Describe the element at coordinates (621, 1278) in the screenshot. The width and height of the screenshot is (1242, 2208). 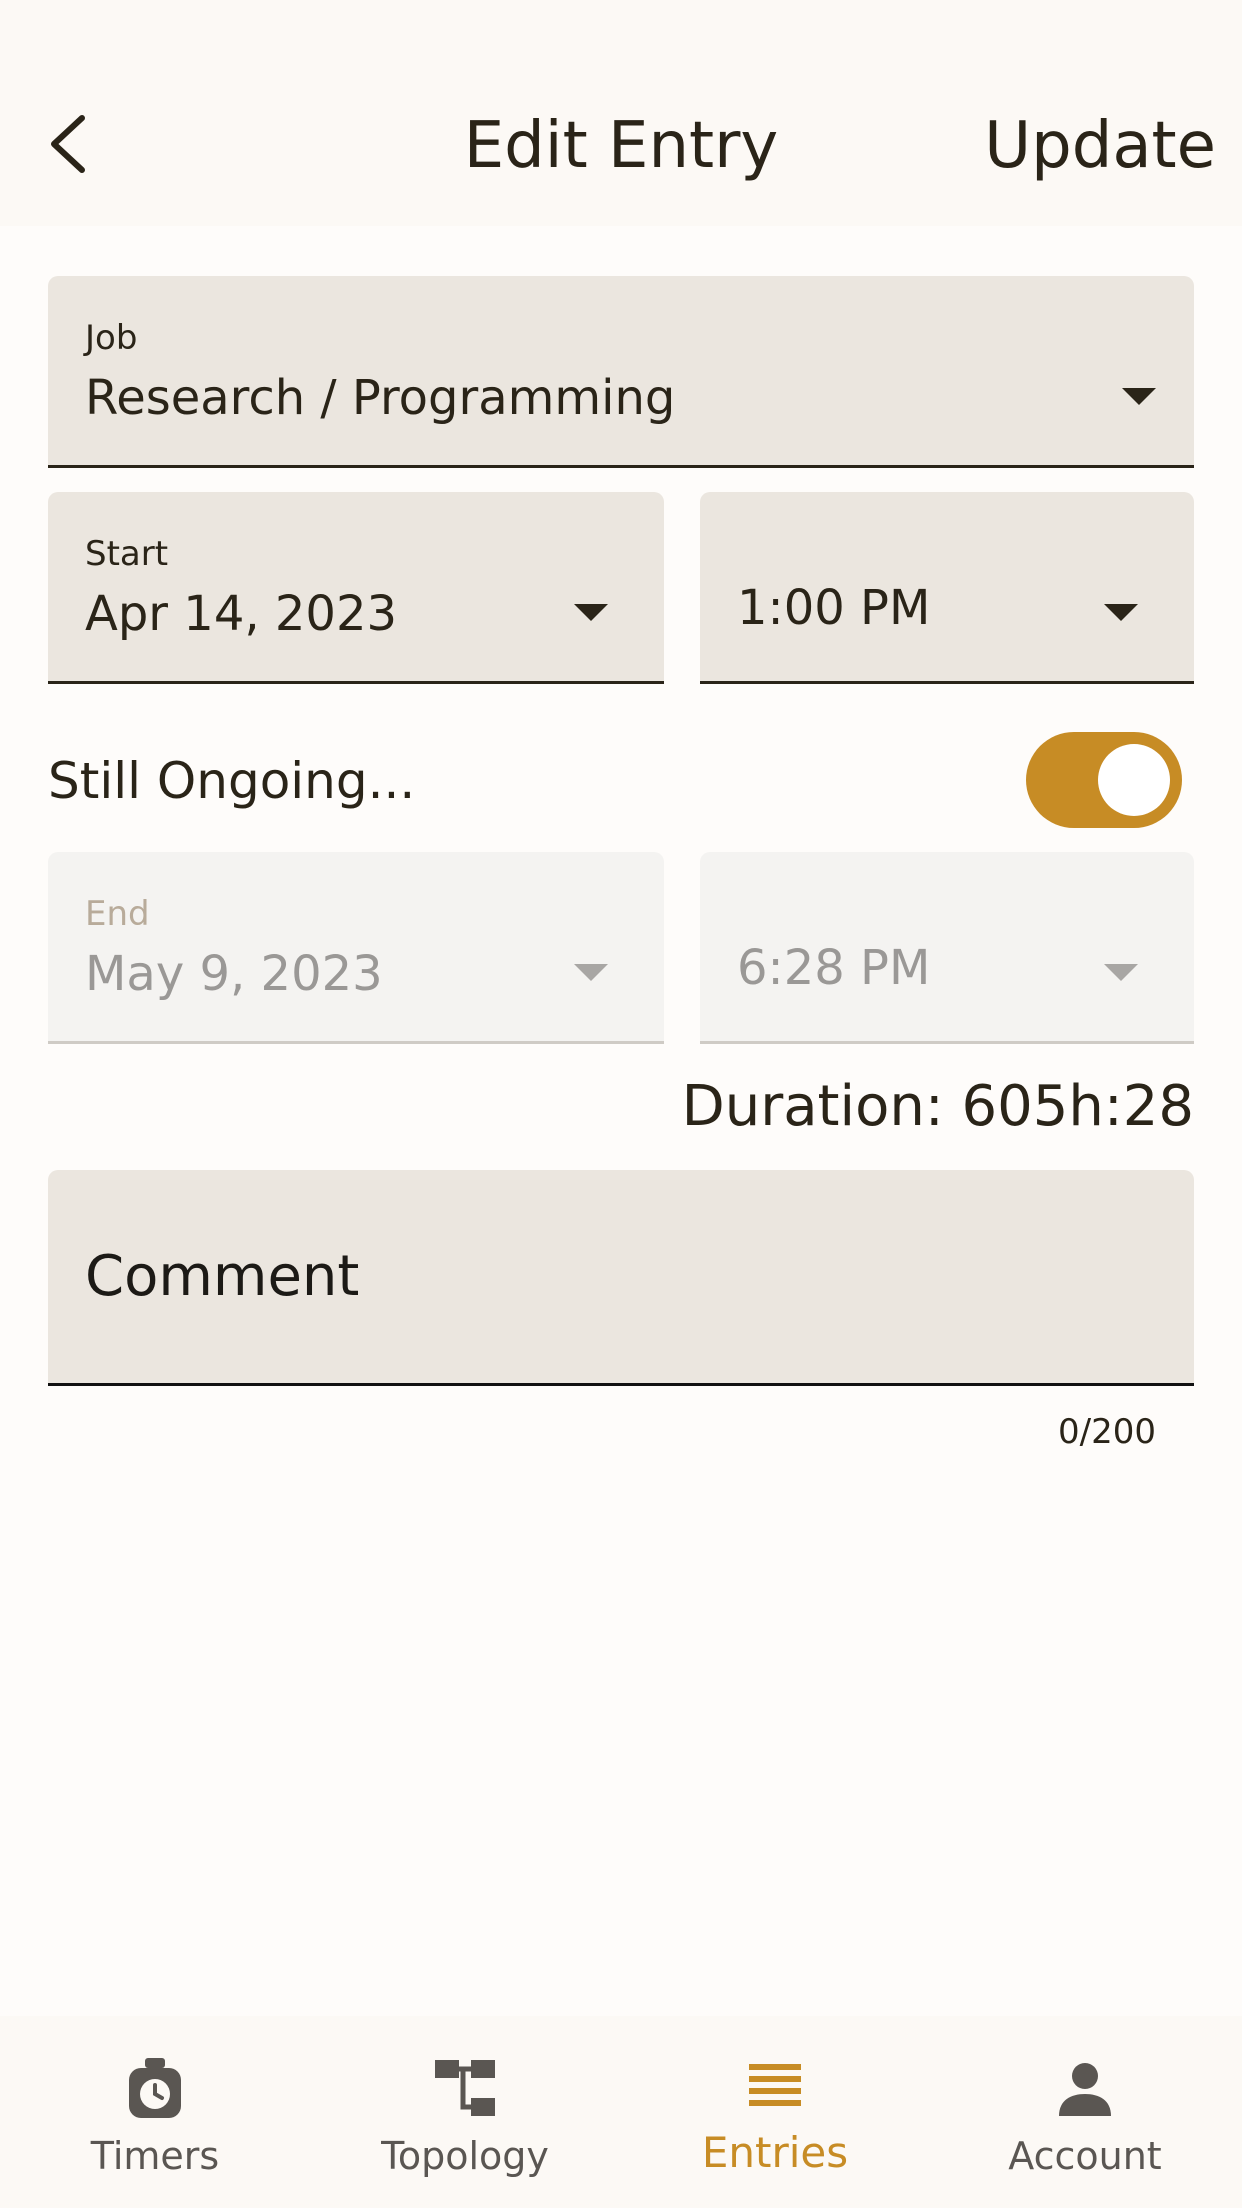
I see `comment-field: Comment` at that location.